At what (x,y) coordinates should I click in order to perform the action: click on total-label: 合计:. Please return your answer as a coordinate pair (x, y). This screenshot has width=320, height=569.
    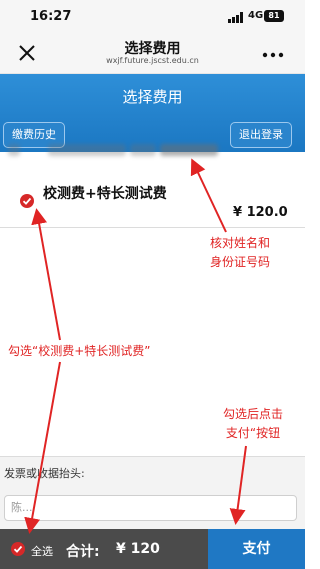
    Looking at the image, I should click on (83, 552).